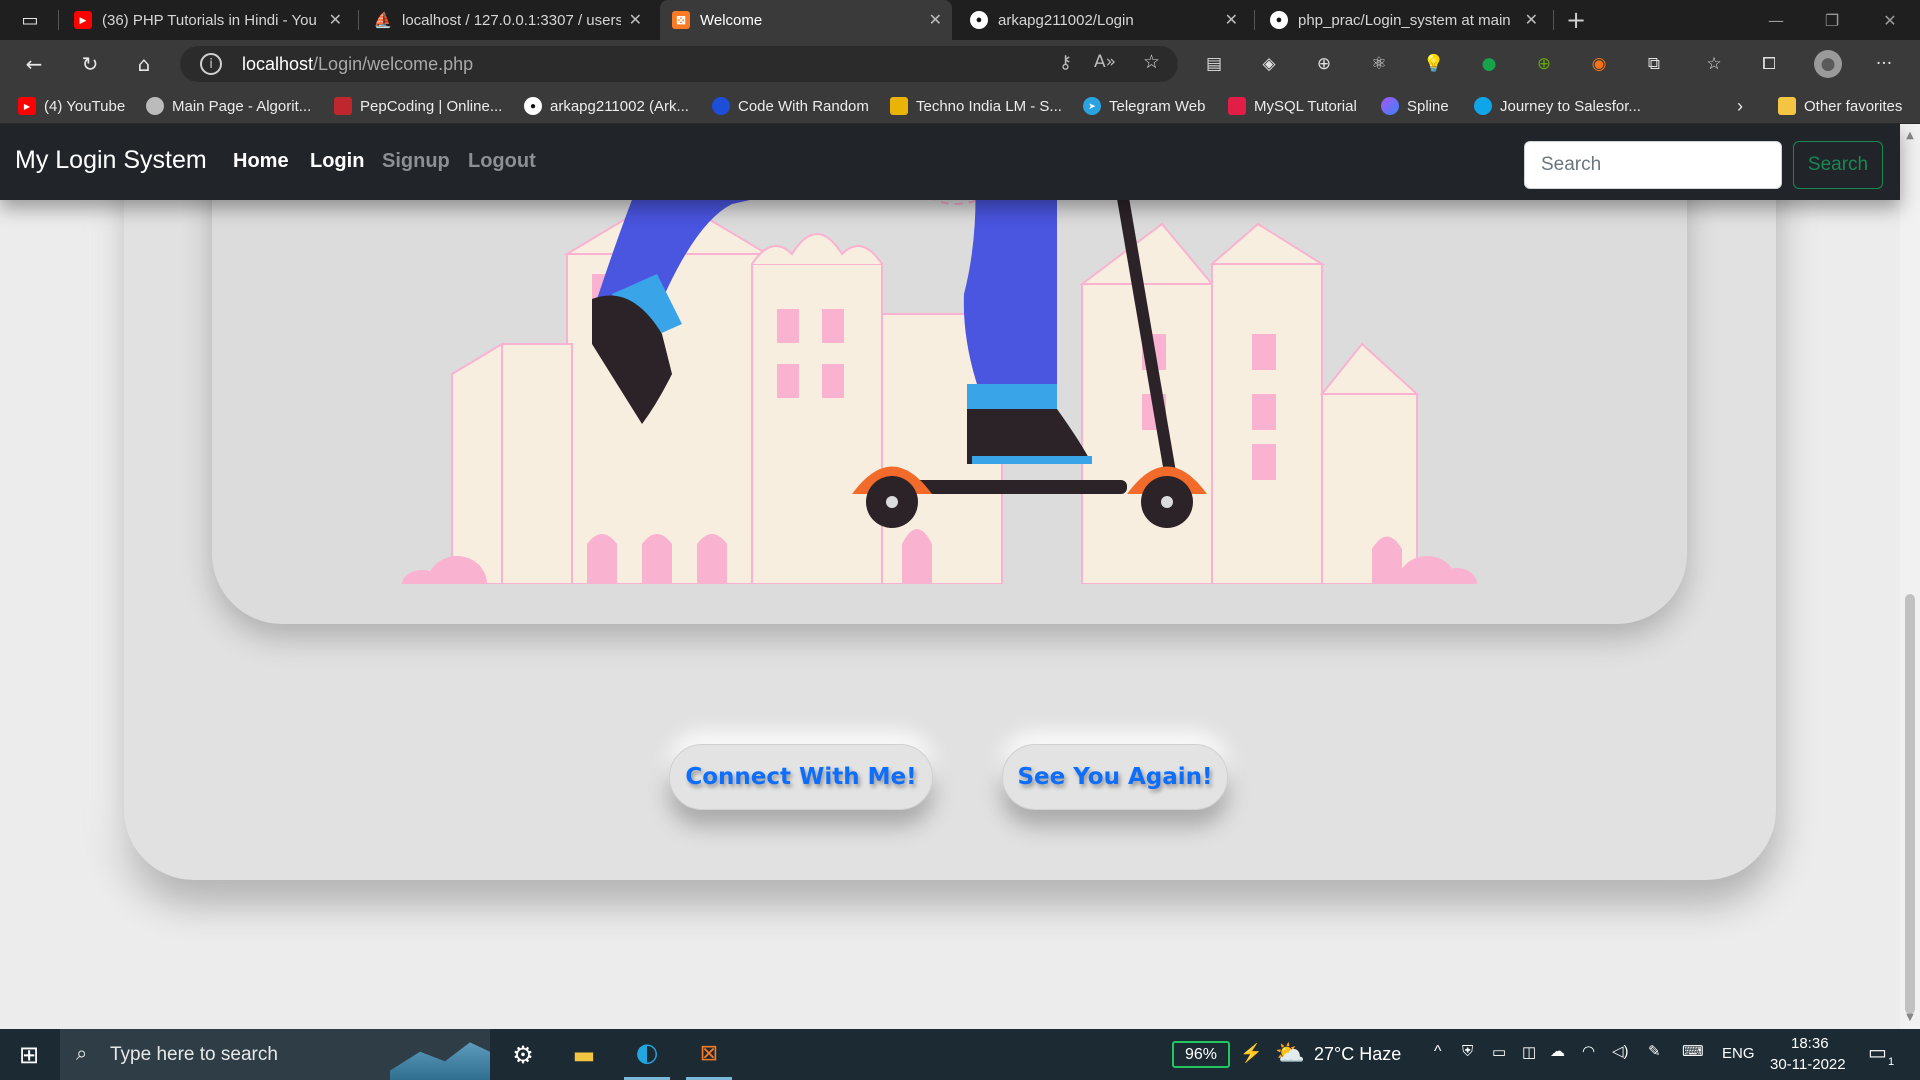 The height and width of the screenshot is (1080, 1920). What do you see at coordinates (1544, 64) in the screenshot?
I see `green-plus-ext-icon: ⊕` at bounding box center [1544, 64].